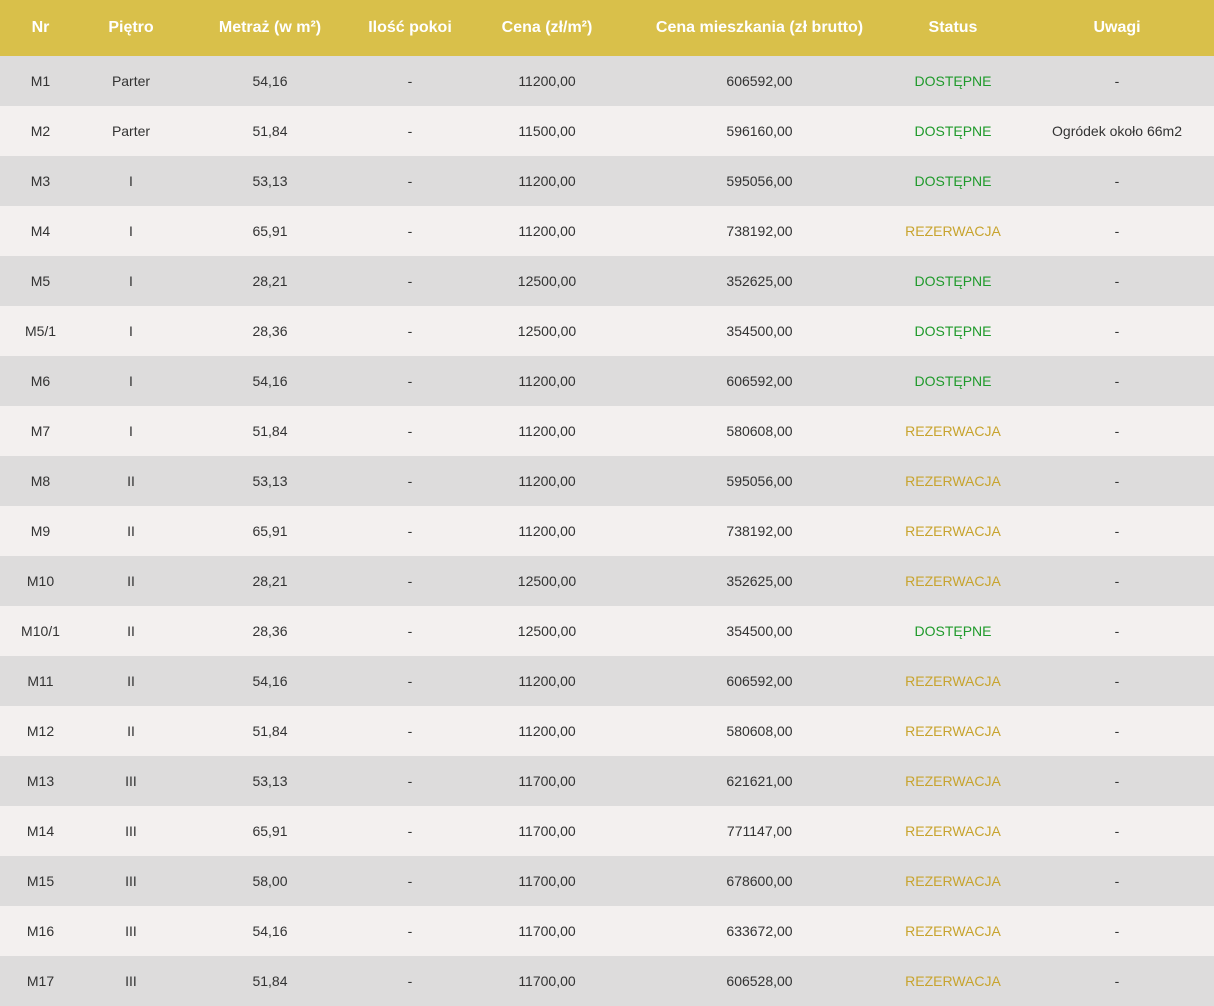  What do you see at coordinates (40, 81) in the screenshot?
I see `cell-nr: M1` at bounding box center [40, 81].